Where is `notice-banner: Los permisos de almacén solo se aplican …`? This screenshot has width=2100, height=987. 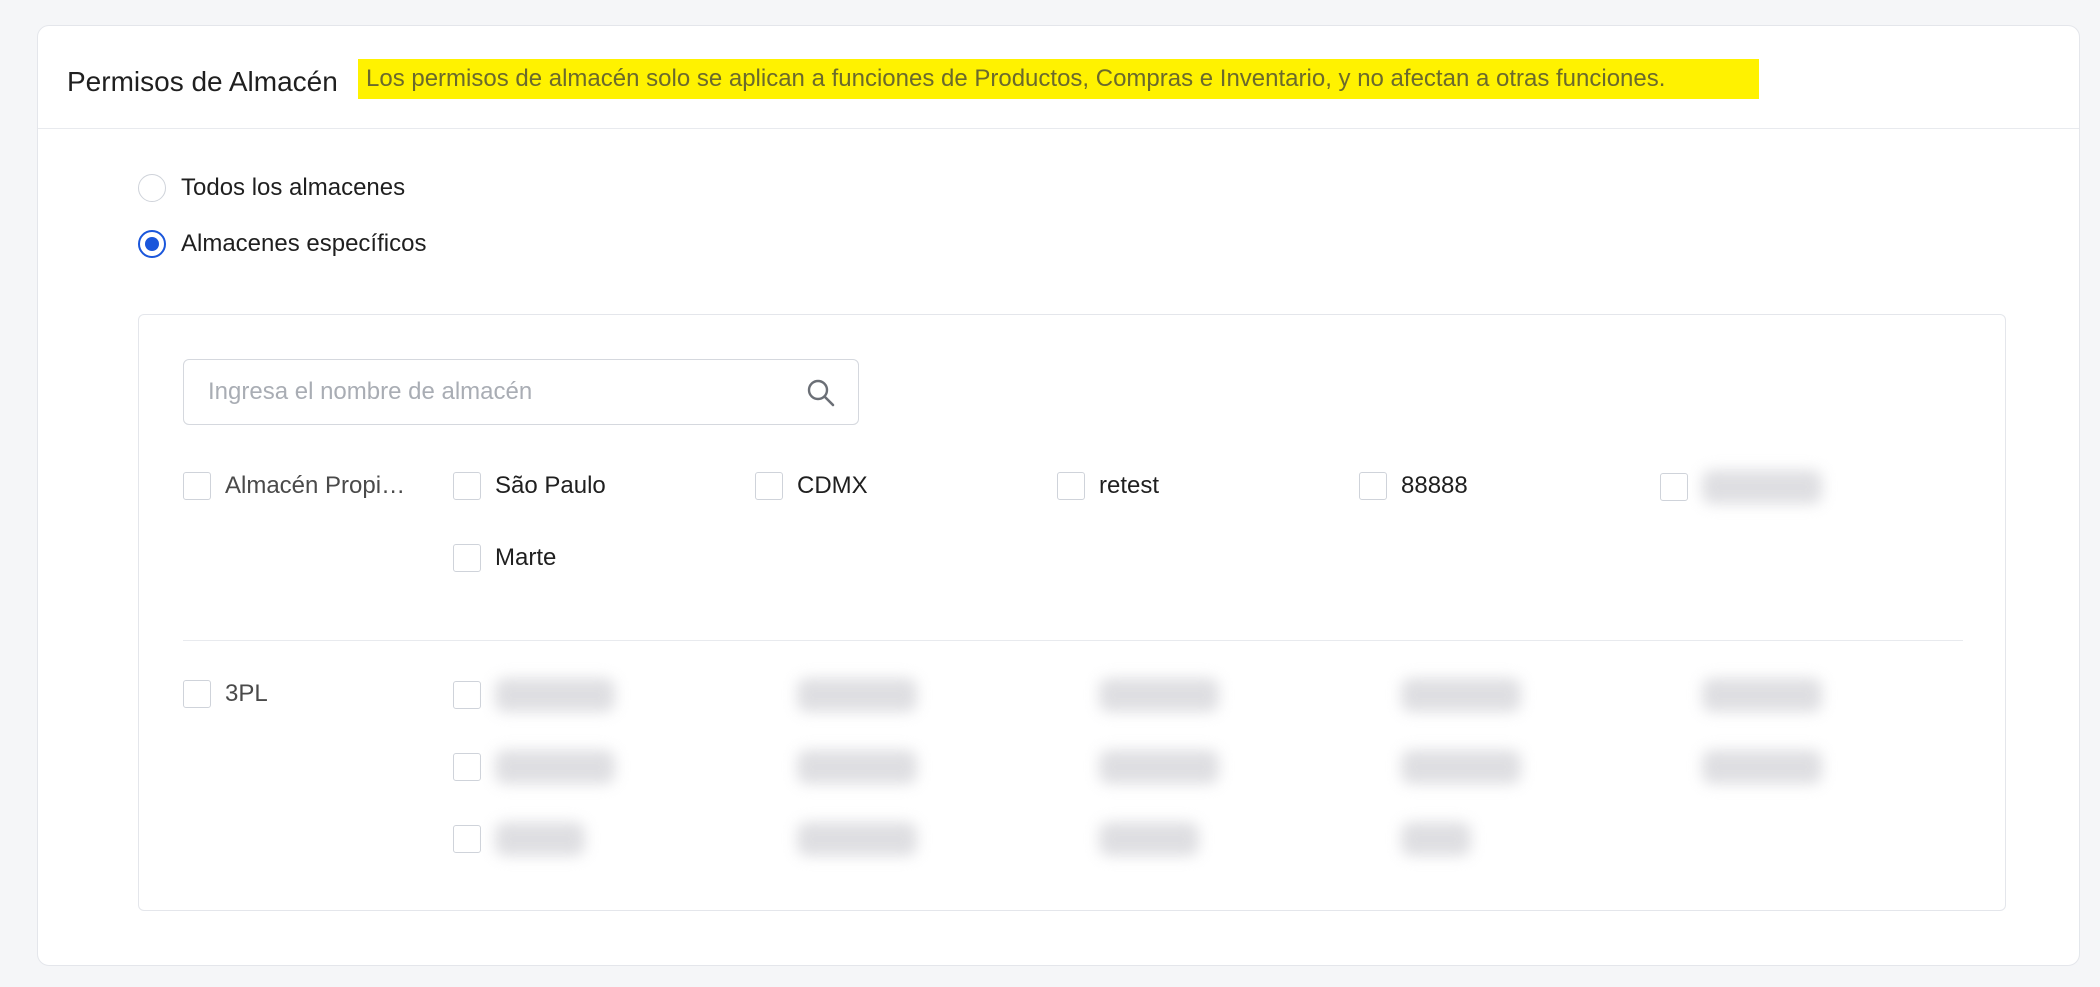 notice-banner: Los permisos de almacén solo se aplican … is located at coordinates (1058, 79).